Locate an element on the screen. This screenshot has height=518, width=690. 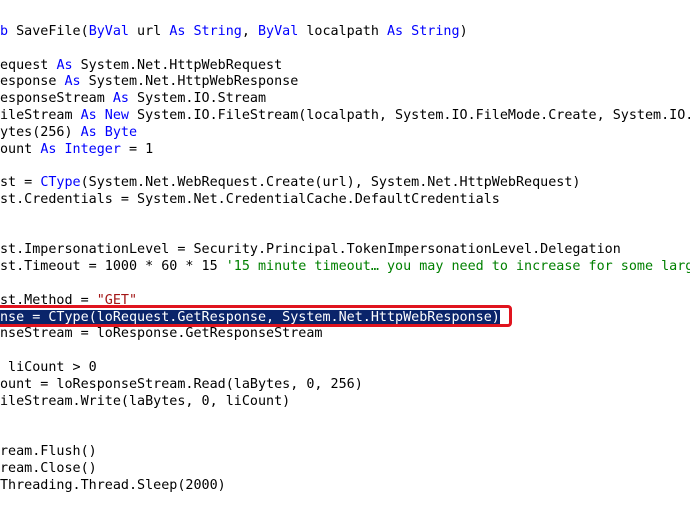
code-token: Threading.Thread.Sleep(2000) is located at coordinates (113, 485).